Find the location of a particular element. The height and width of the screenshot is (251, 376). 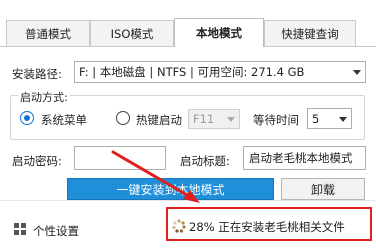

hotkey-select: F11 is located at coordinates (214, 119).